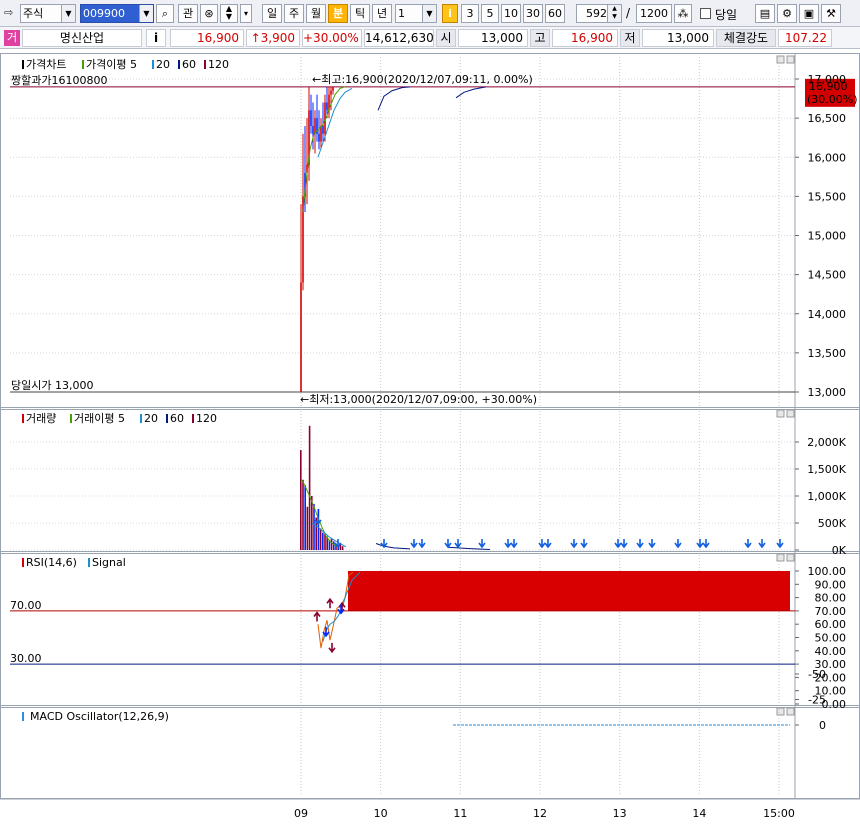 This screenshot has height=824, width=860. Describe the element at coordinates (809, 13) in the screenshot. I see `save-button: ▣` at that location.